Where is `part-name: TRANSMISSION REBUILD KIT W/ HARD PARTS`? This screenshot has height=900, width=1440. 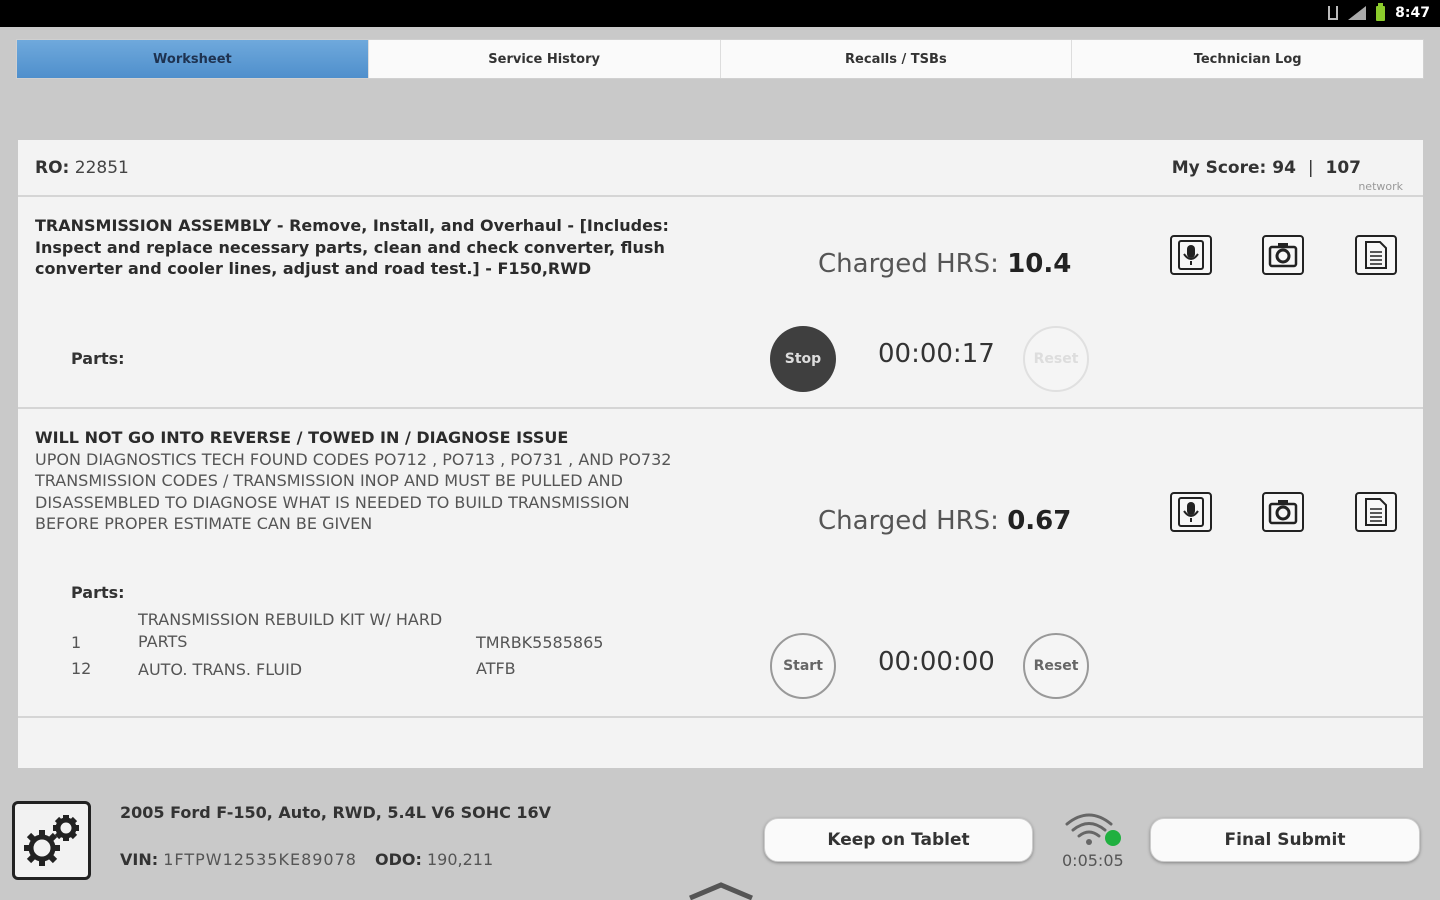 part-name: TRANSMISSION REBUILD KIT W/ HARD PARTS is located at coordinates (290, 630).